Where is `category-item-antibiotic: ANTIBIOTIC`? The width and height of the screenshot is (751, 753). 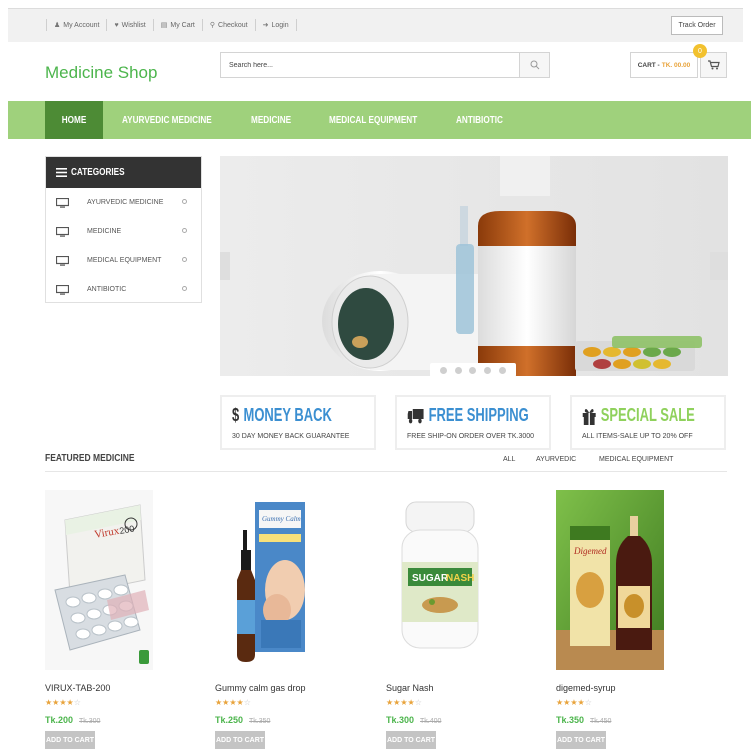
category-item-antibiotic: ANTIBIOTIC is located at coordinates (123, 289).